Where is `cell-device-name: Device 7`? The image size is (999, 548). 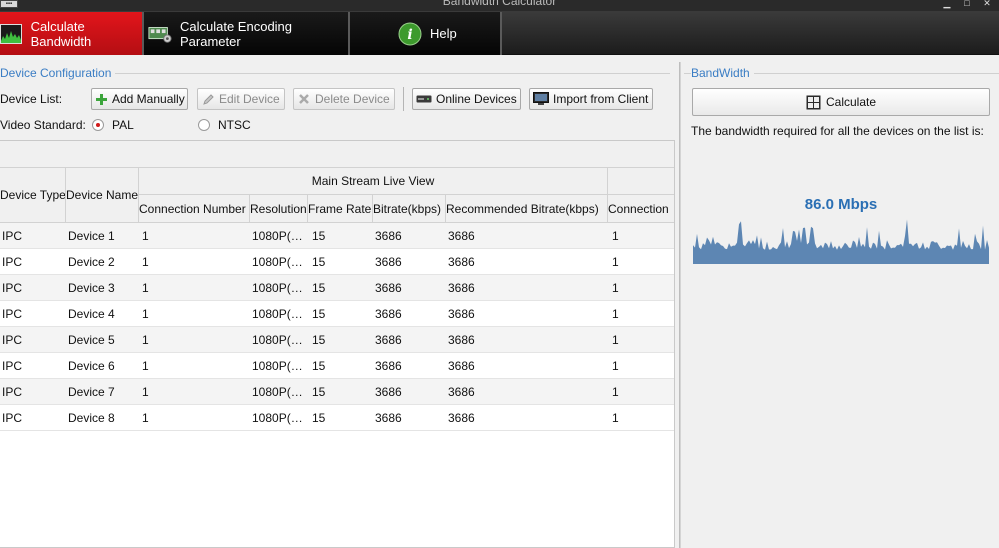 cell-device-name: Device 7 is located at coordinates (91, 392).